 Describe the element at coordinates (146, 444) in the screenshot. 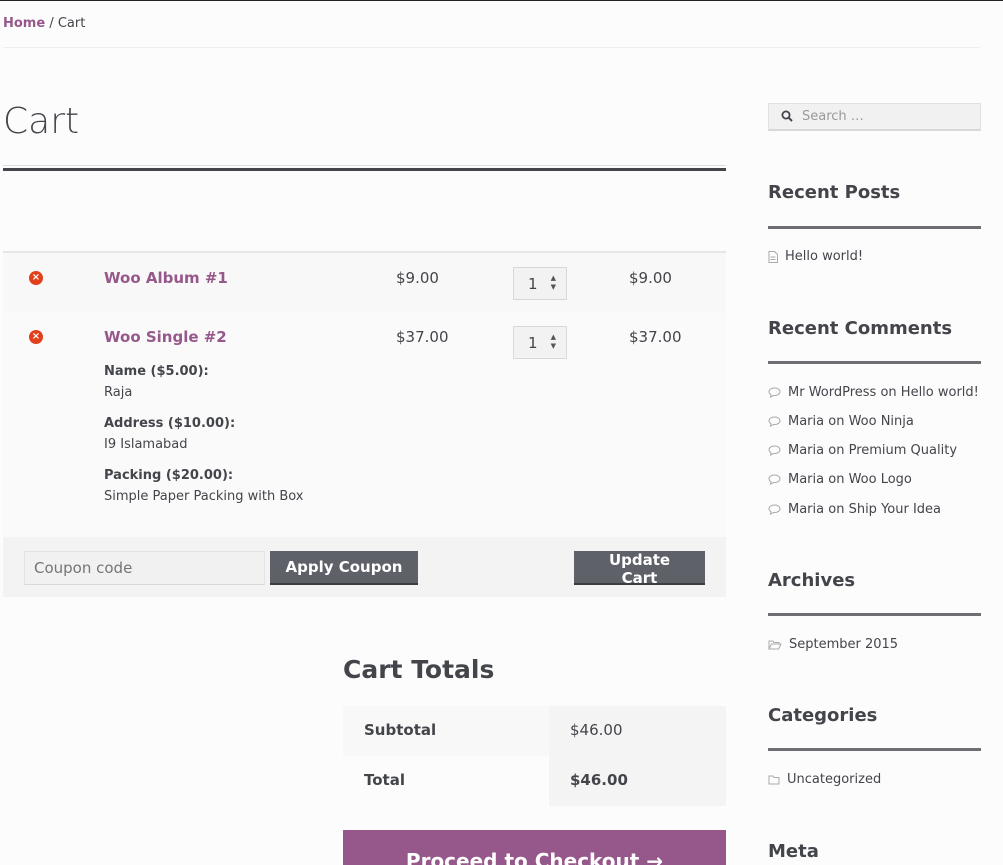

I see `variation-value: I9 Islamabad` at that location.